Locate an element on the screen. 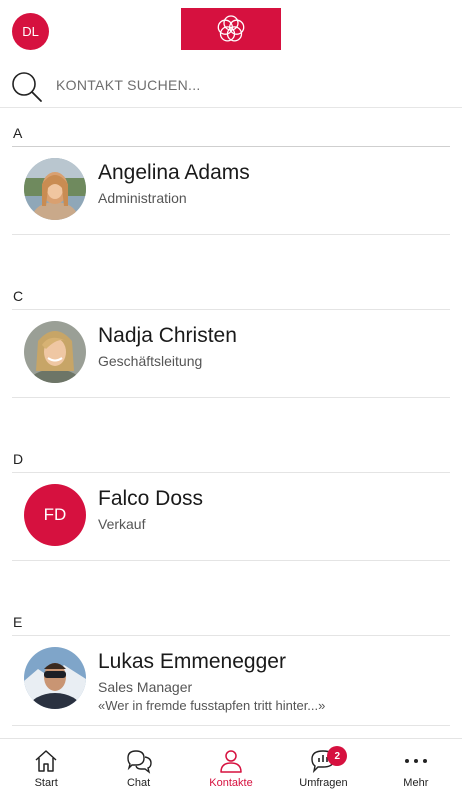  section-header-a: A is located at coordinates (18, 133).